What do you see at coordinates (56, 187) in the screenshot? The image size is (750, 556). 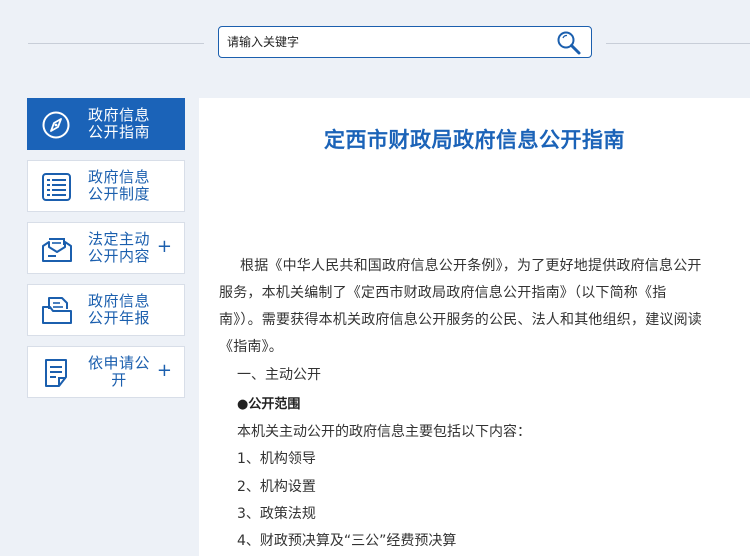 I see `list-document-icon` at bounding box center [56, 187].